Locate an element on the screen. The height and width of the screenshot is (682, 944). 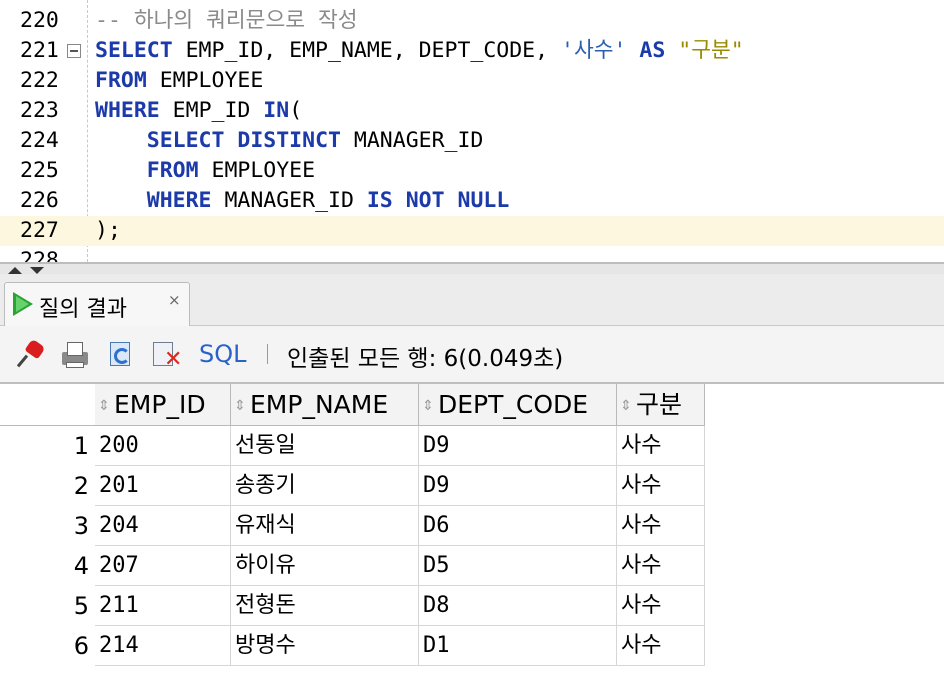
column-header-label: 구분 is located at coordinates (659, 404).